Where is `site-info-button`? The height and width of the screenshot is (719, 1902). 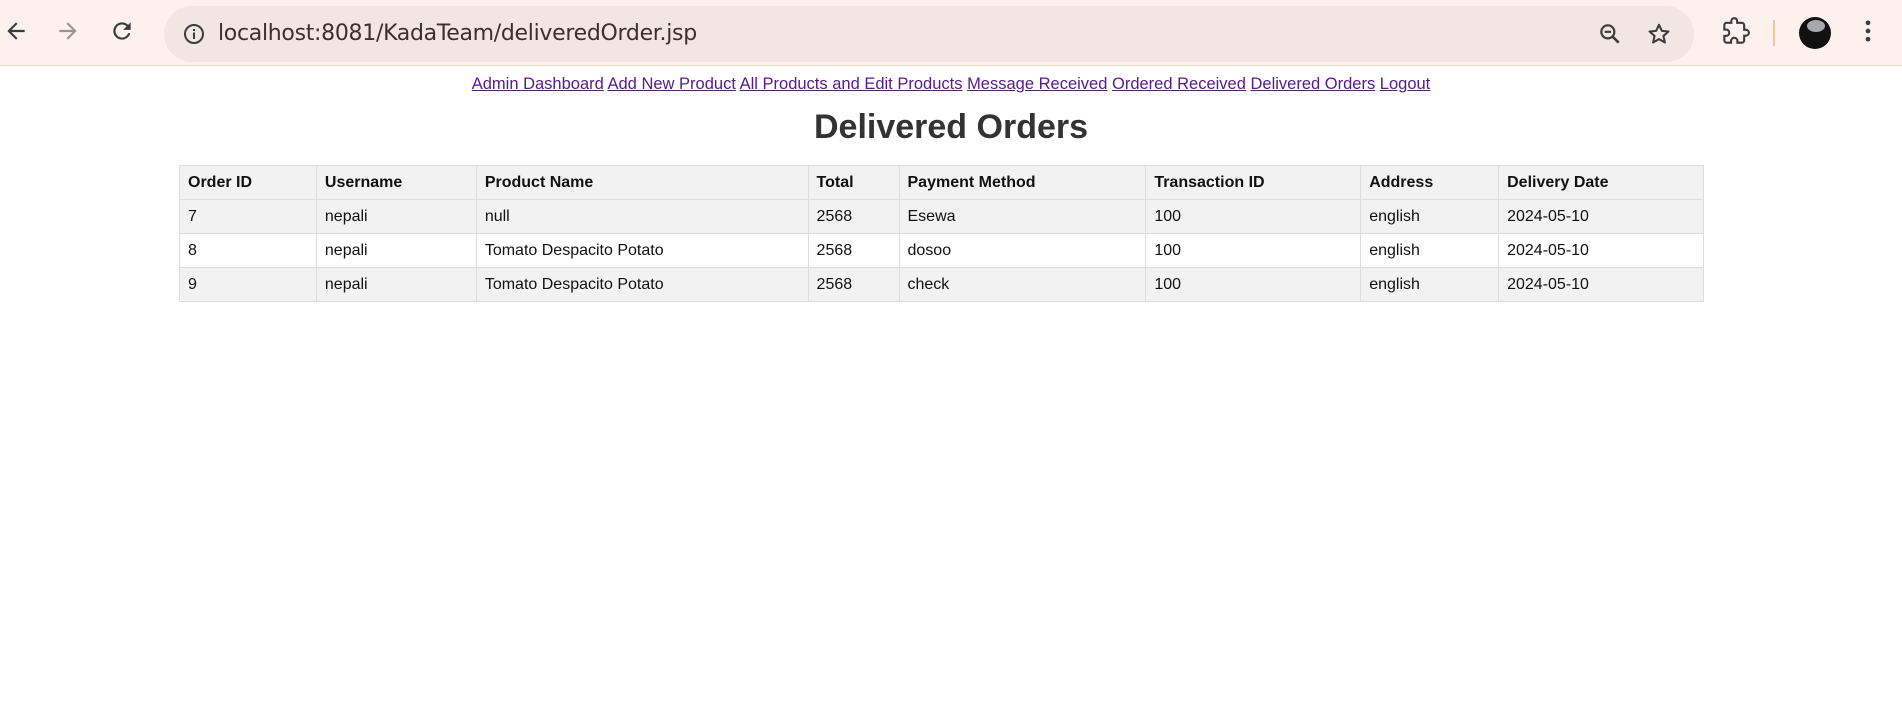
site-info-button is located at coordinates (194, 34).